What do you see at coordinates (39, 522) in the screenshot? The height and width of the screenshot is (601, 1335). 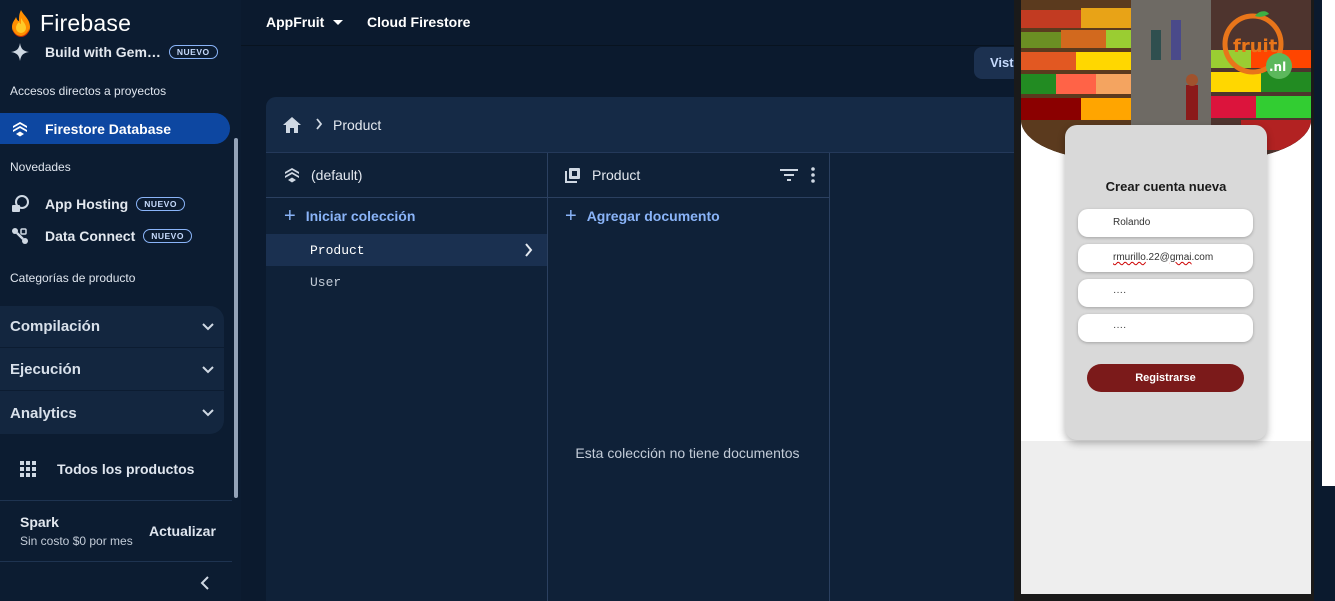 I see `plan-name: Spark` at bounding box center [39, 522].